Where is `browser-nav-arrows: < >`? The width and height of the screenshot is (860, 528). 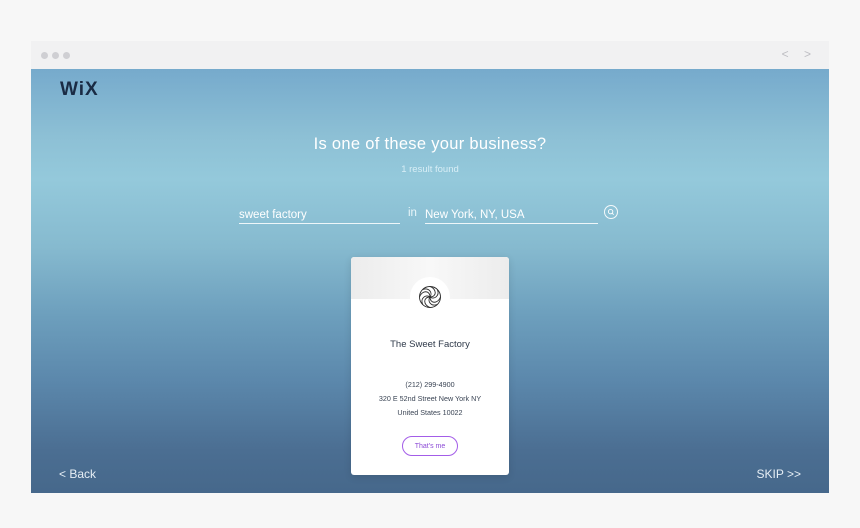
browser-nav-arrows: < > is located at coordinates (799, 54).